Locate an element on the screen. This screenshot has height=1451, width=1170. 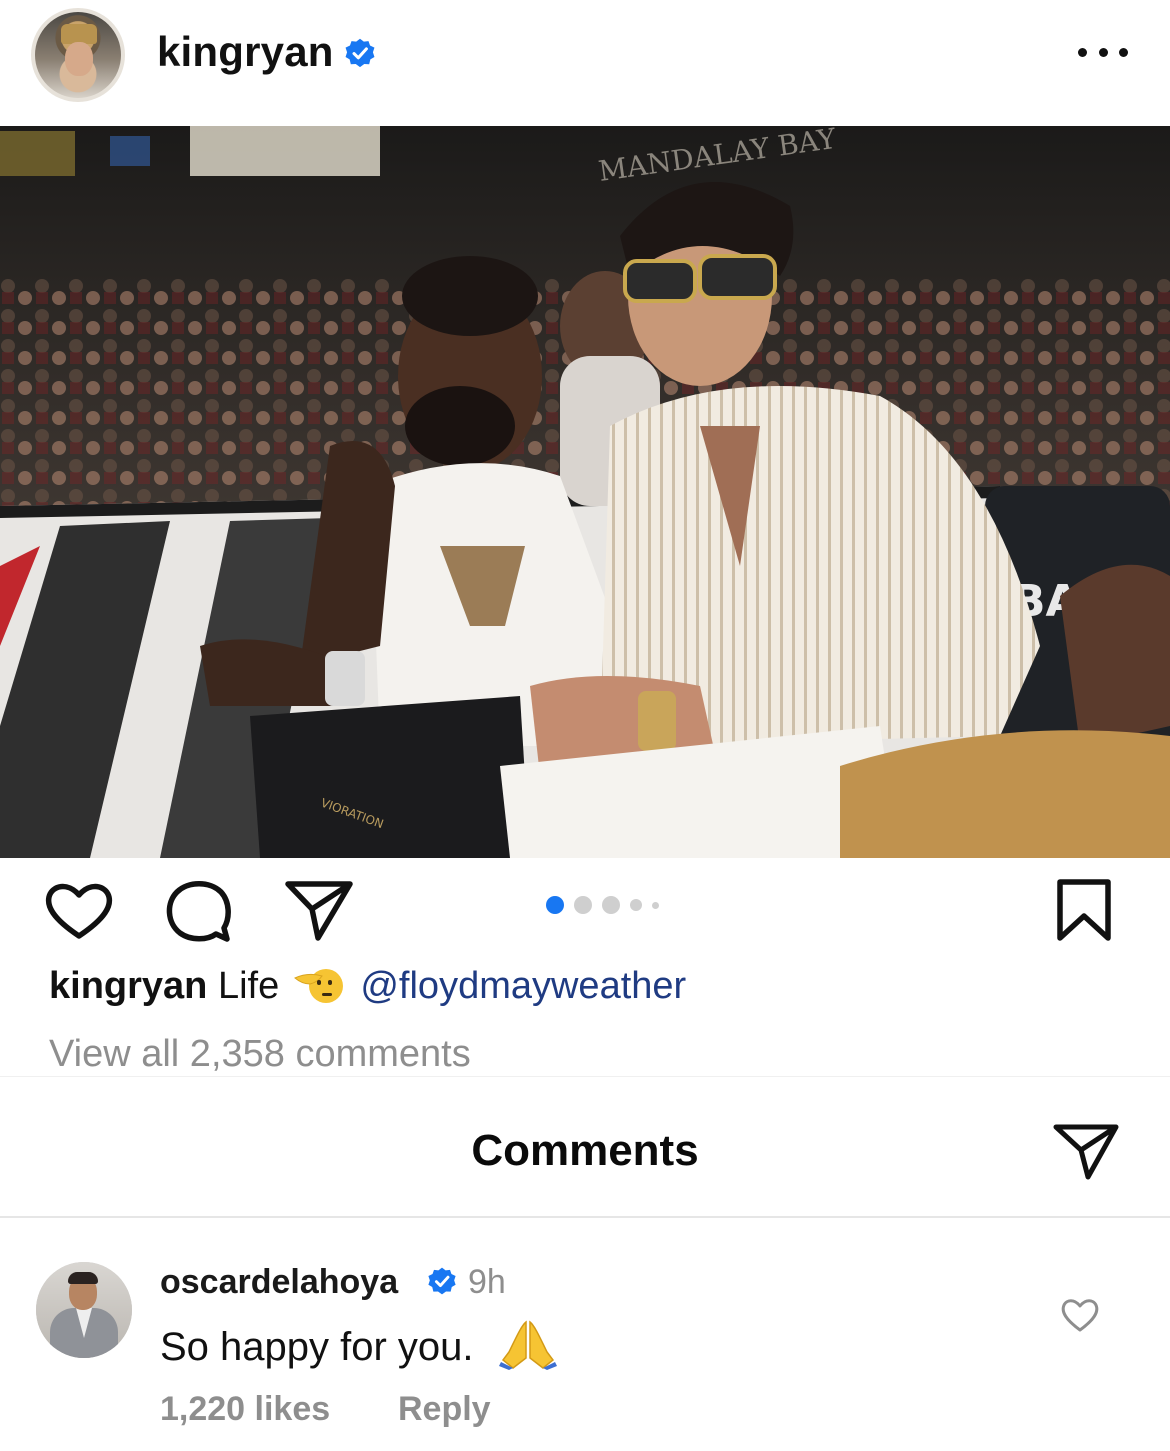
comment-avatar is located at coordinates (84, 1310).